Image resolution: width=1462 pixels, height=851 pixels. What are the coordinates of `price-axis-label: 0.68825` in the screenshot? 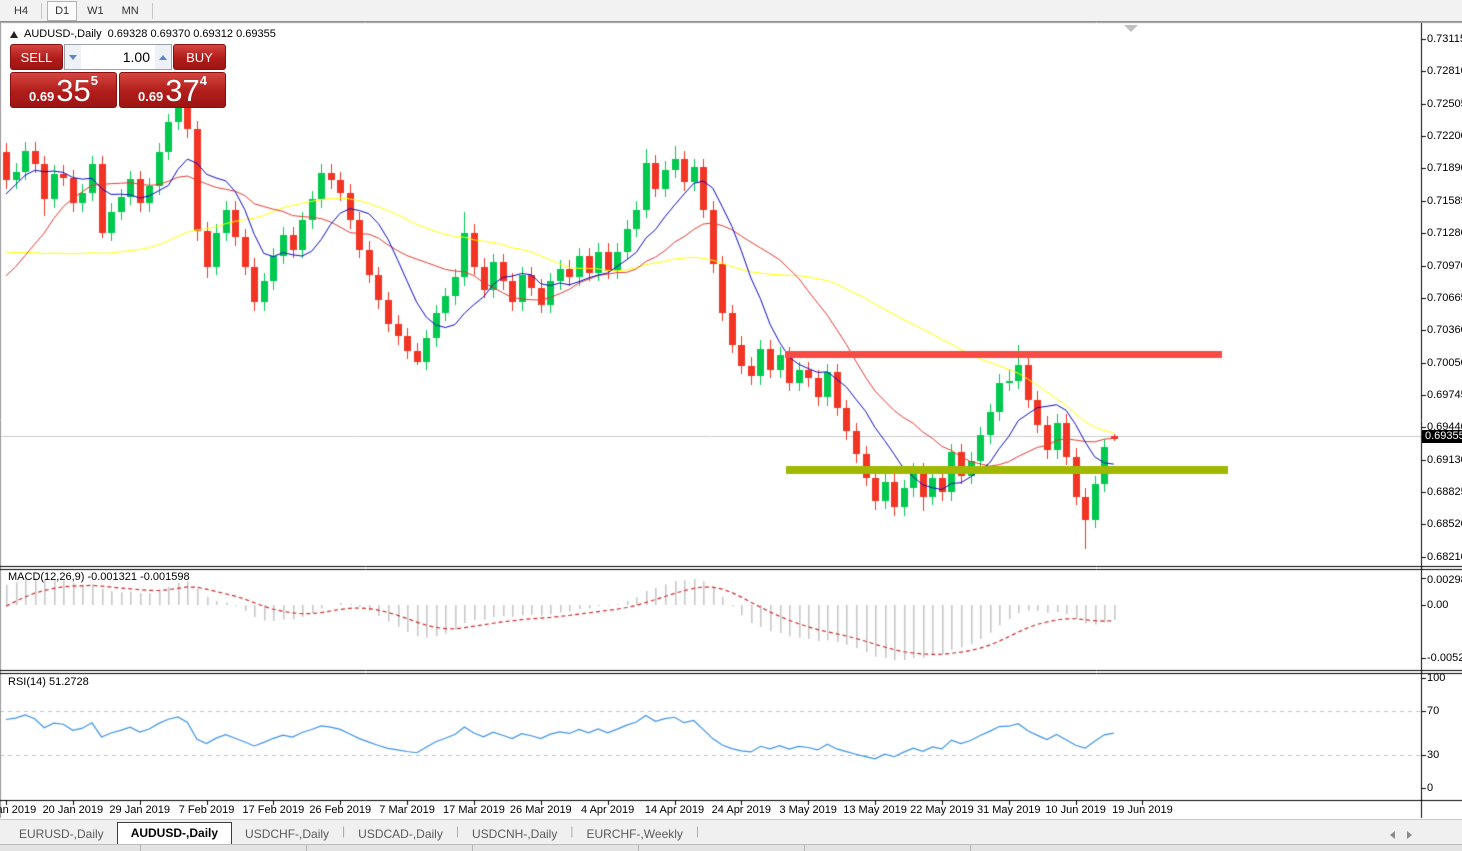 It's located at (1444, 491).